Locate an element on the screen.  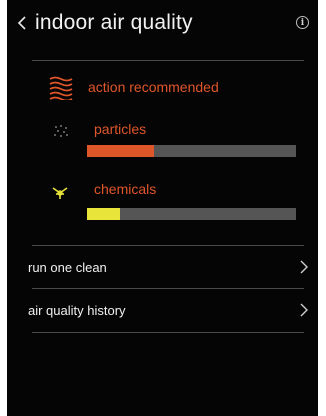
status-text: action recommended is located at coordinates (153, 87).